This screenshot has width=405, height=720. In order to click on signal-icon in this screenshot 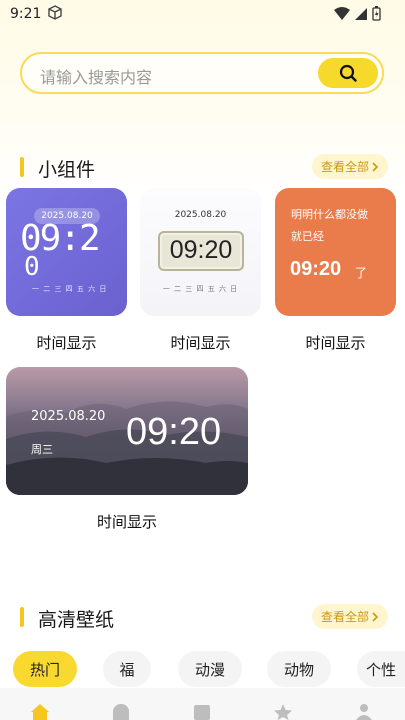, I will do `click(361, 13)`.